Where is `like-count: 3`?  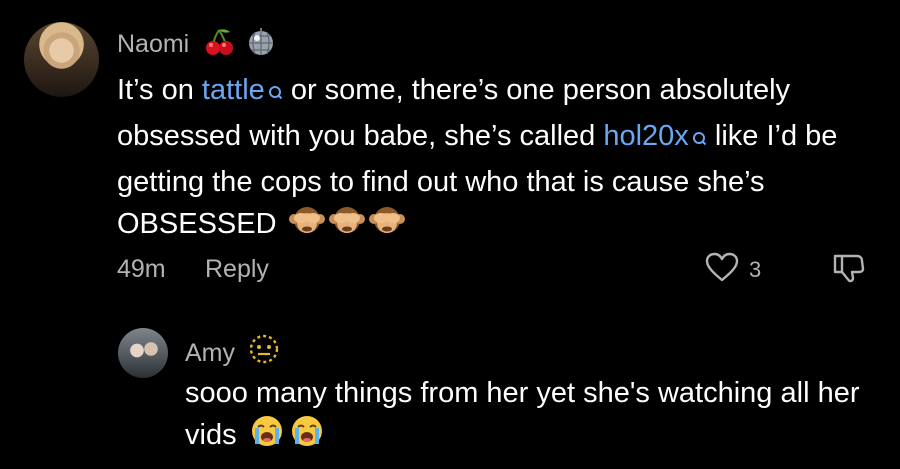 like-count: 3 is located at coordinates (755, 269).